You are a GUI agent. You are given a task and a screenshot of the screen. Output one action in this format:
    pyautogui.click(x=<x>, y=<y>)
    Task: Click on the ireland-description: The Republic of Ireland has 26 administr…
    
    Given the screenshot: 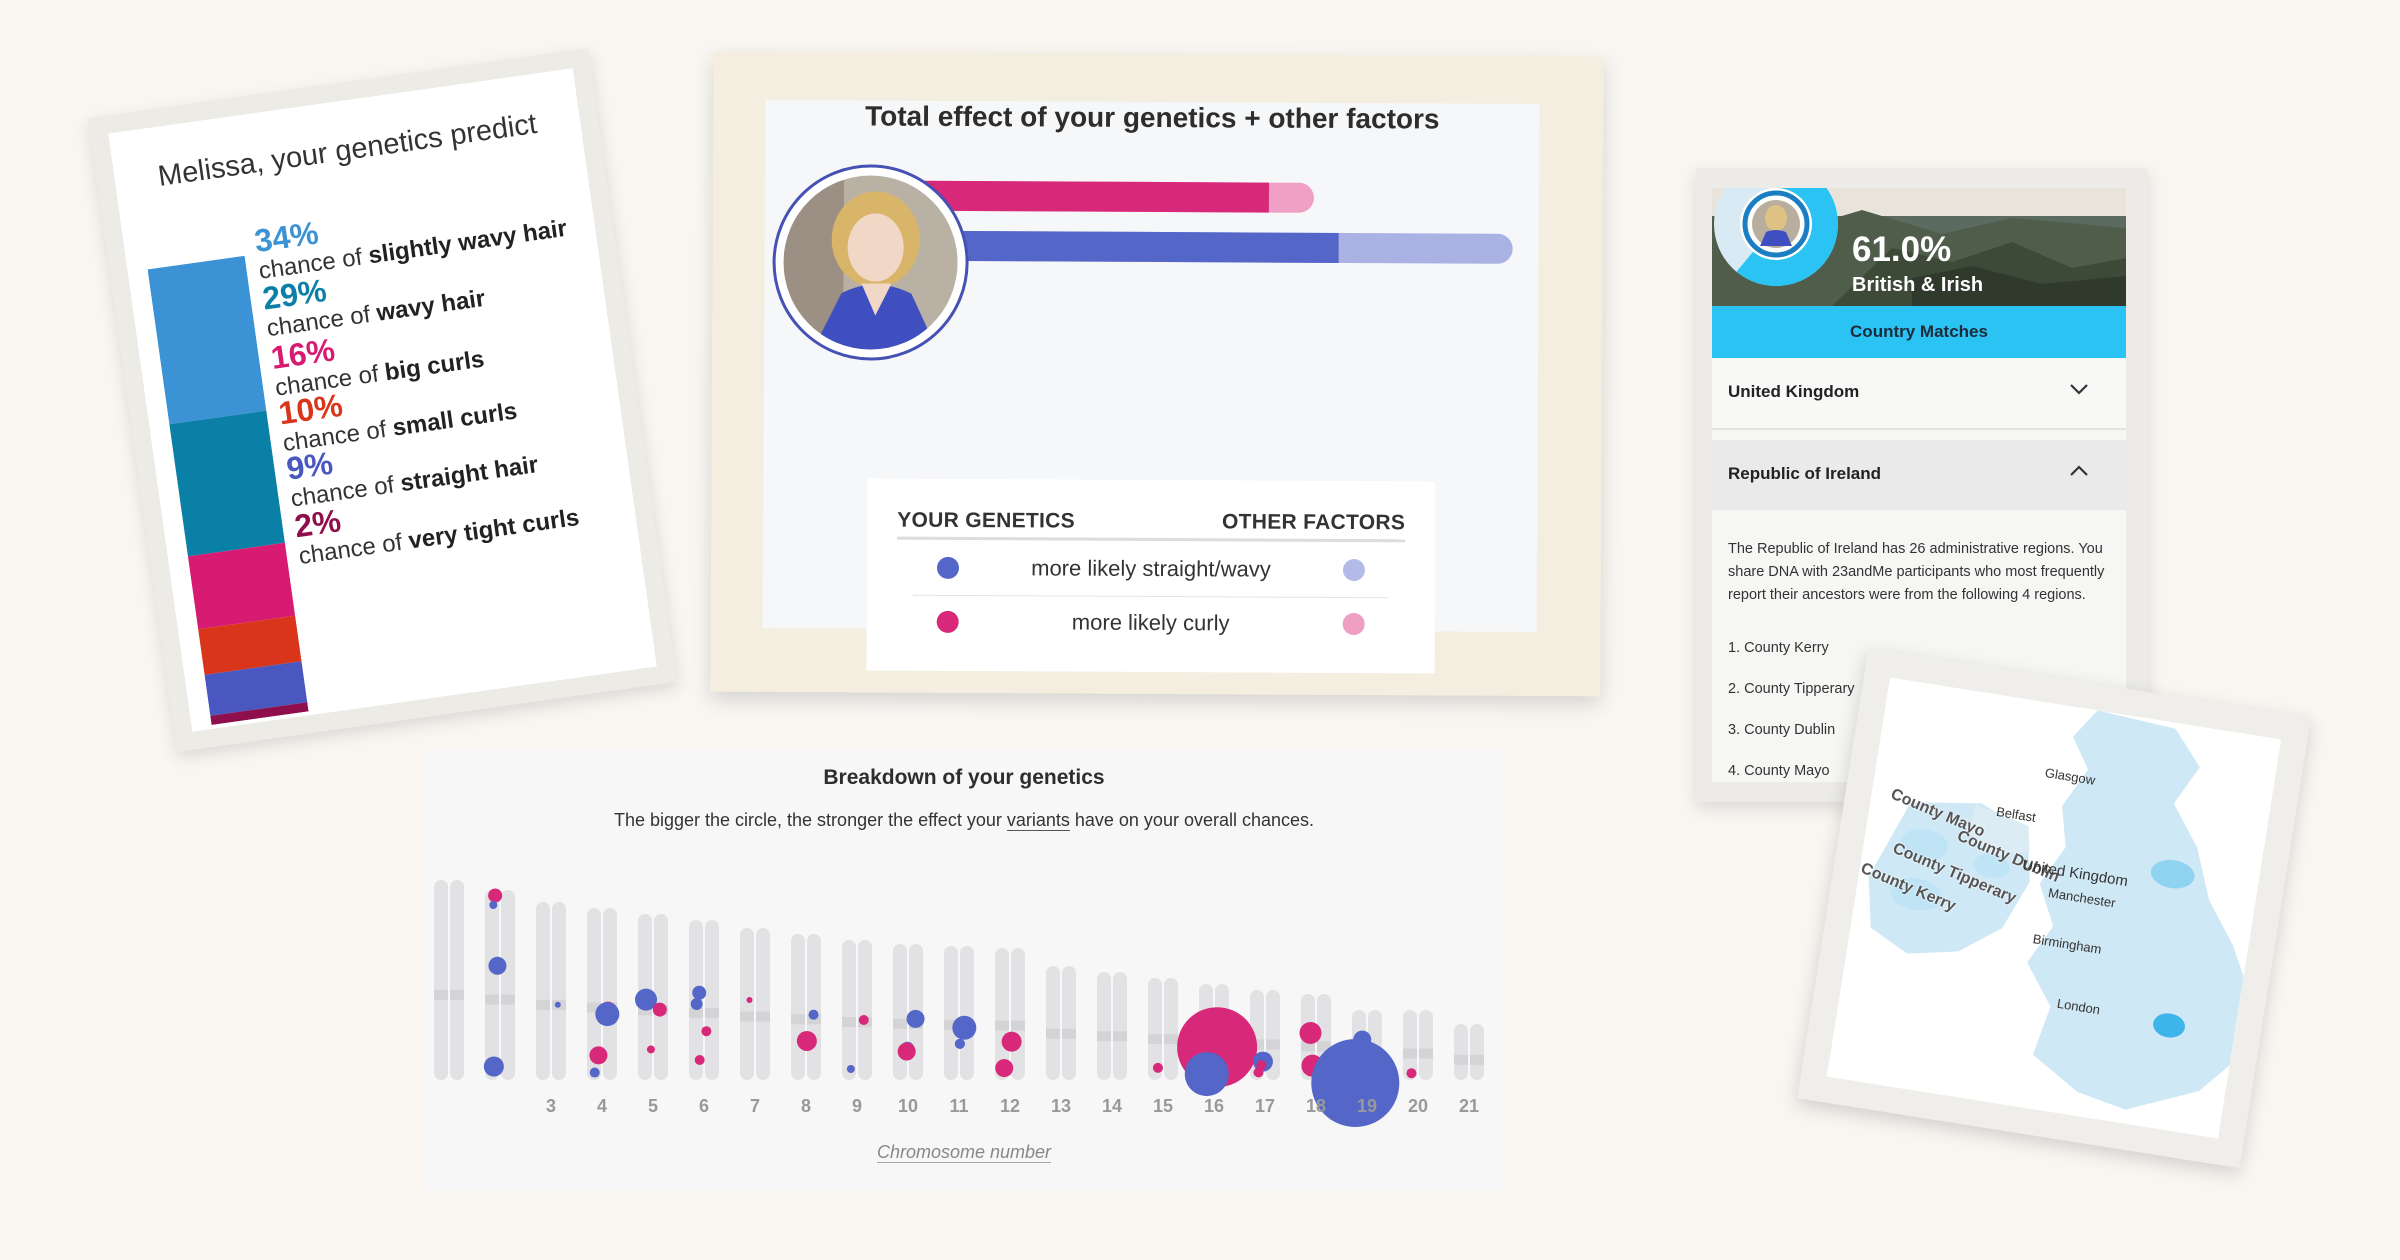 What is the action you would take?
    pyautogui.click(x=1916, y=572)
    